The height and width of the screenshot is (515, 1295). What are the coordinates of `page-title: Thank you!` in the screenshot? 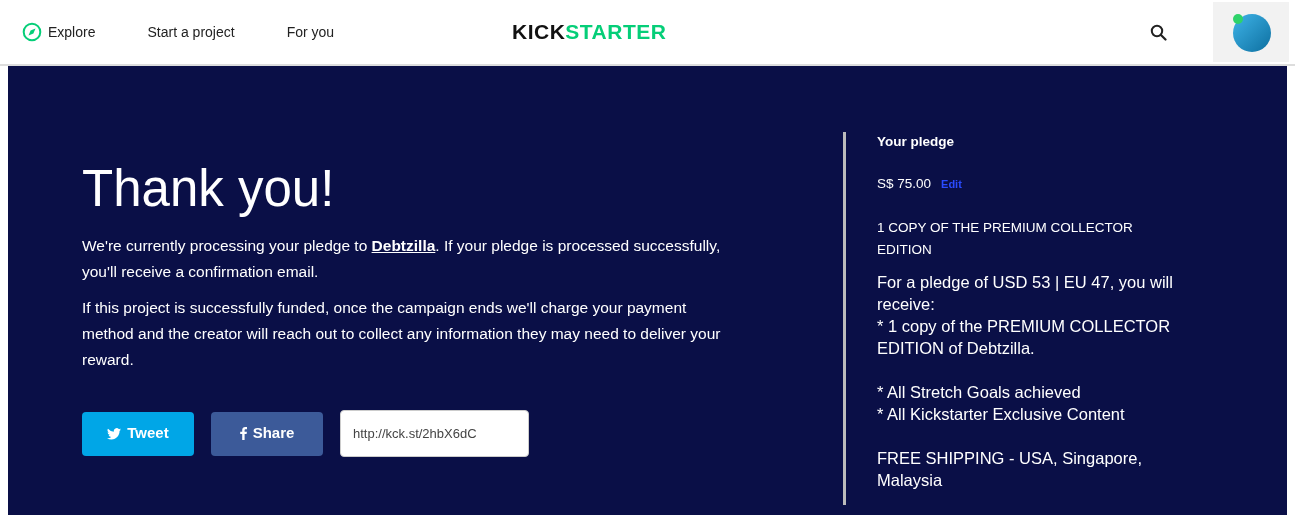 It's located at (209, 189).